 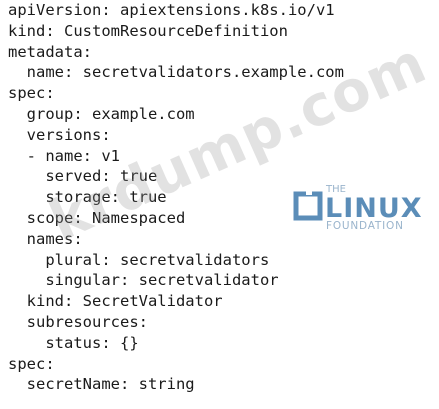 I want to click on code-line: kind: SecretValidator, so click(x=115, y=301).